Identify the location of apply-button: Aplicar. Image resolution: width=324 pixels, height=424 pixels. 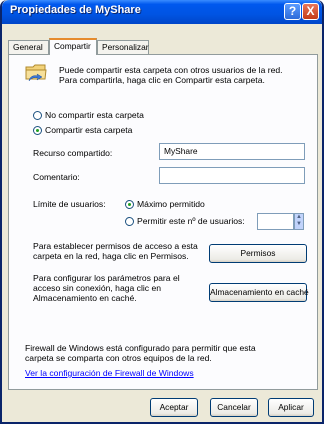
(291, 407).